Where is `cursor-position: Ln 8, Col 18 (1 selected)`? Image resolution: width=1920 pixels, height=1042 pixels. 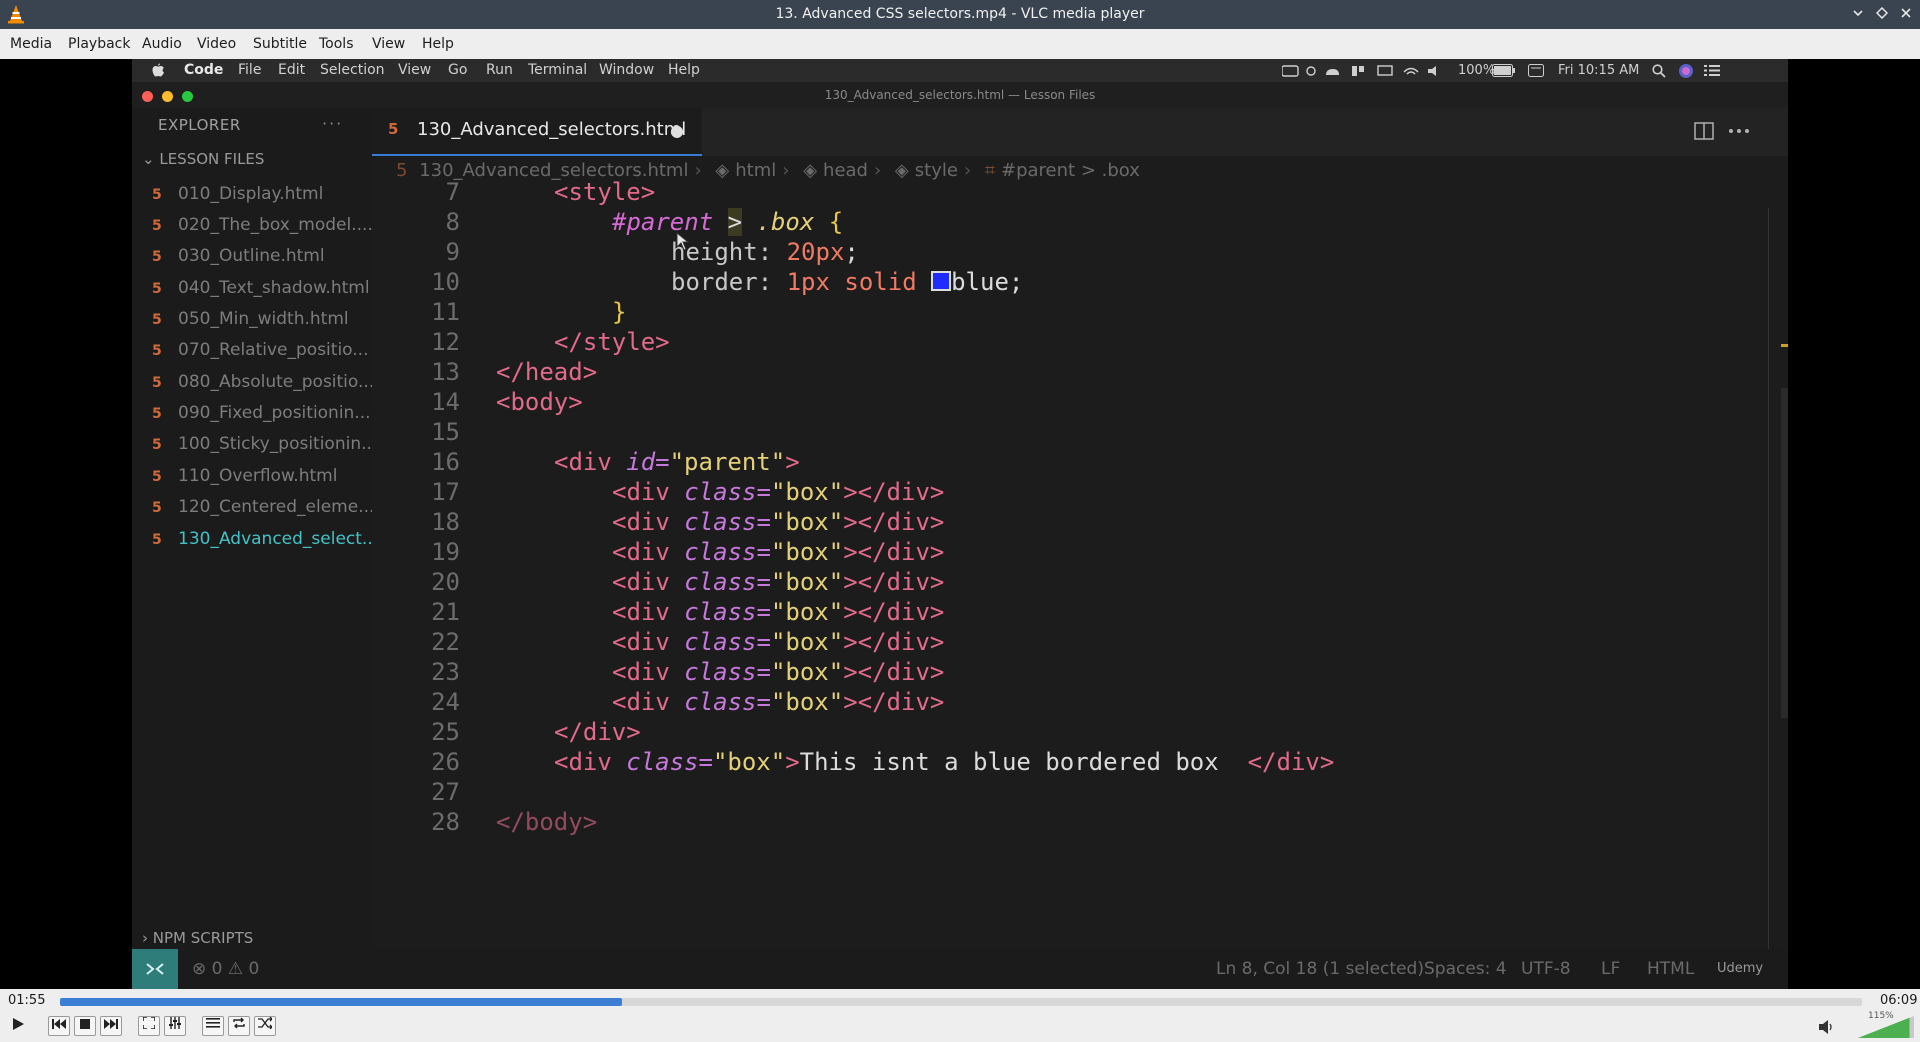
cursor-position: Ln 8, Col 18 (1 selected) is located at coordinates (1320, 969).